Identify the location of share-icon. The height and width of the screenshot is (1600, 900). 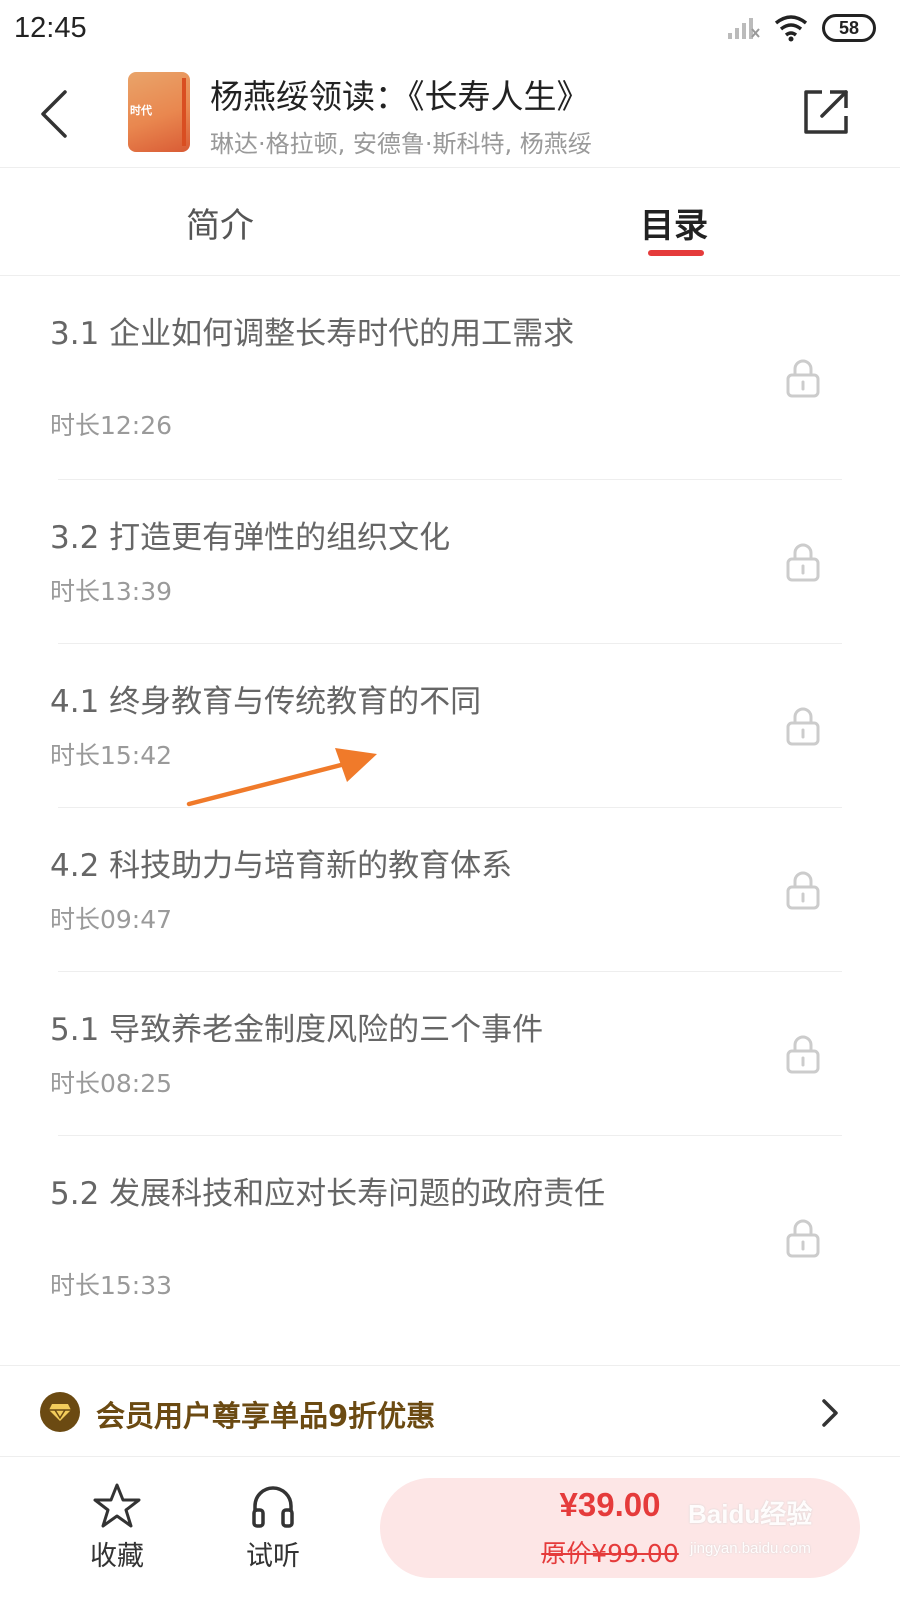
(826, 112).